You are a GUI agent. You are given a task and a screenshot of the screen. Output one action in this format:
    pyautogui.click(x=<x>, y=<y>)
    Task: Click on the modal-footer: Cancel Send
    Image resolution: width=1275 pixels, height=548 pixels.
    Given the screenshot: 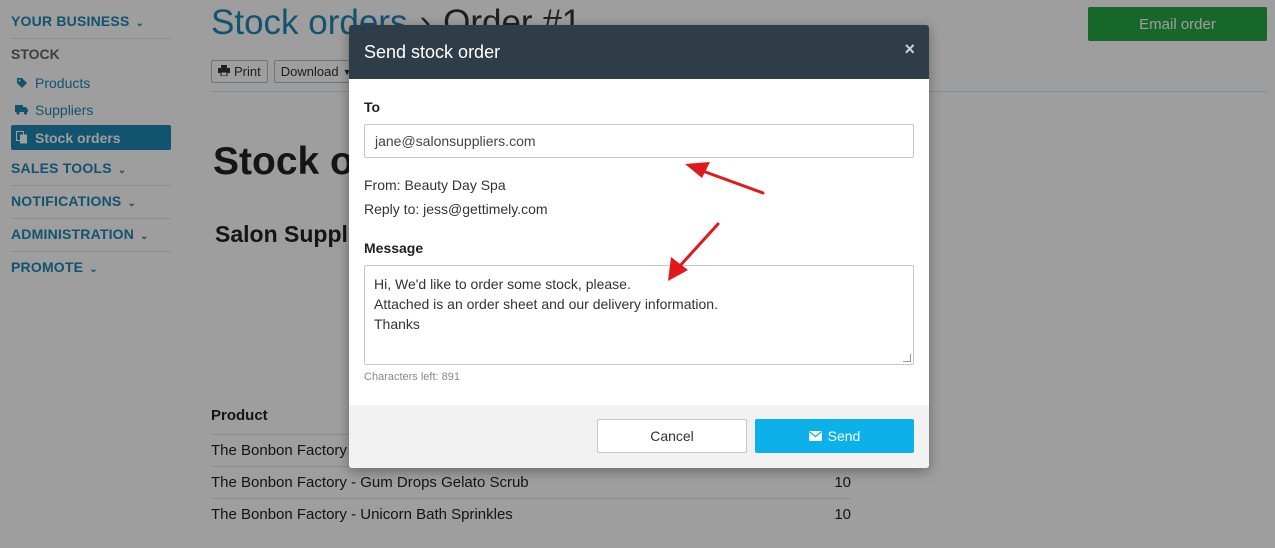 What is the action you would take?
    pyautogui.click(x=639, y=436)
    